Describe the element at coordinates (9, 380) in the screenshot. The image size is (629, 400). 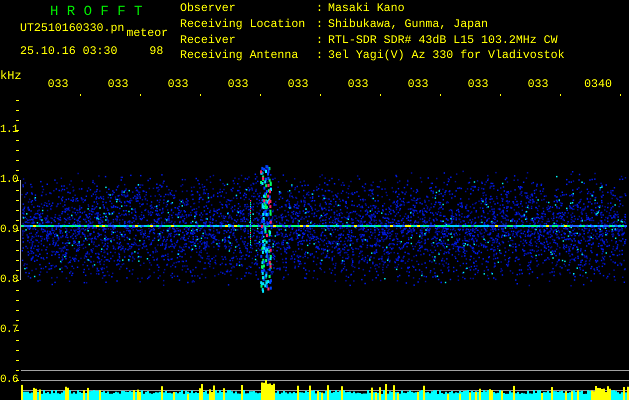
I see `frequency-label: 0.6` at that location.